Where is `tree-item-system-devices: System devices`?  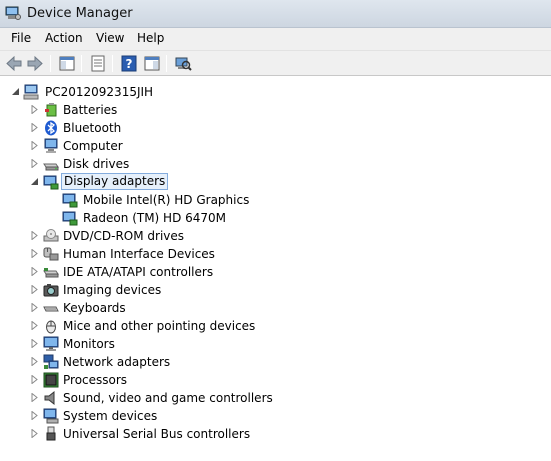
tree-item-system-devices: System devices is located at coordinates (150, 416).